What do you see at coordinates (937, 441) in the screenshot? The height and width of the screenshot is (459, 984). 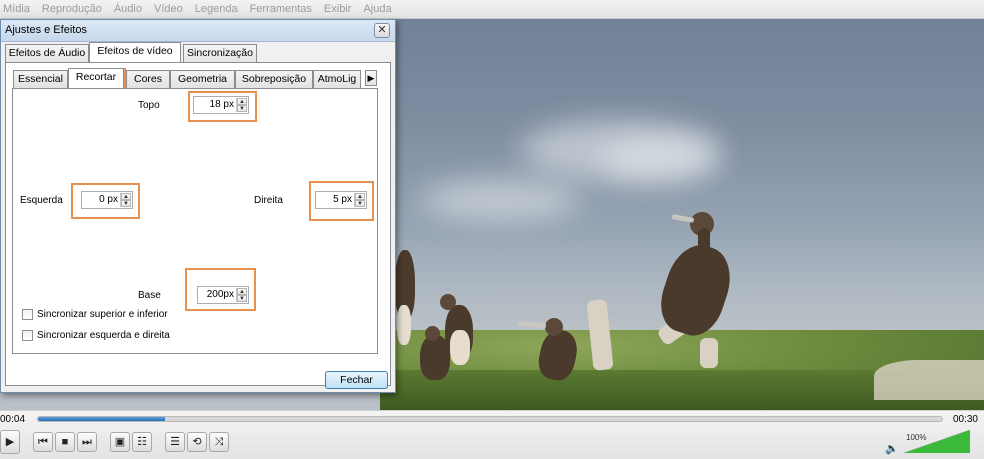 I see `volume-slider` at bounding box center [937, 441].